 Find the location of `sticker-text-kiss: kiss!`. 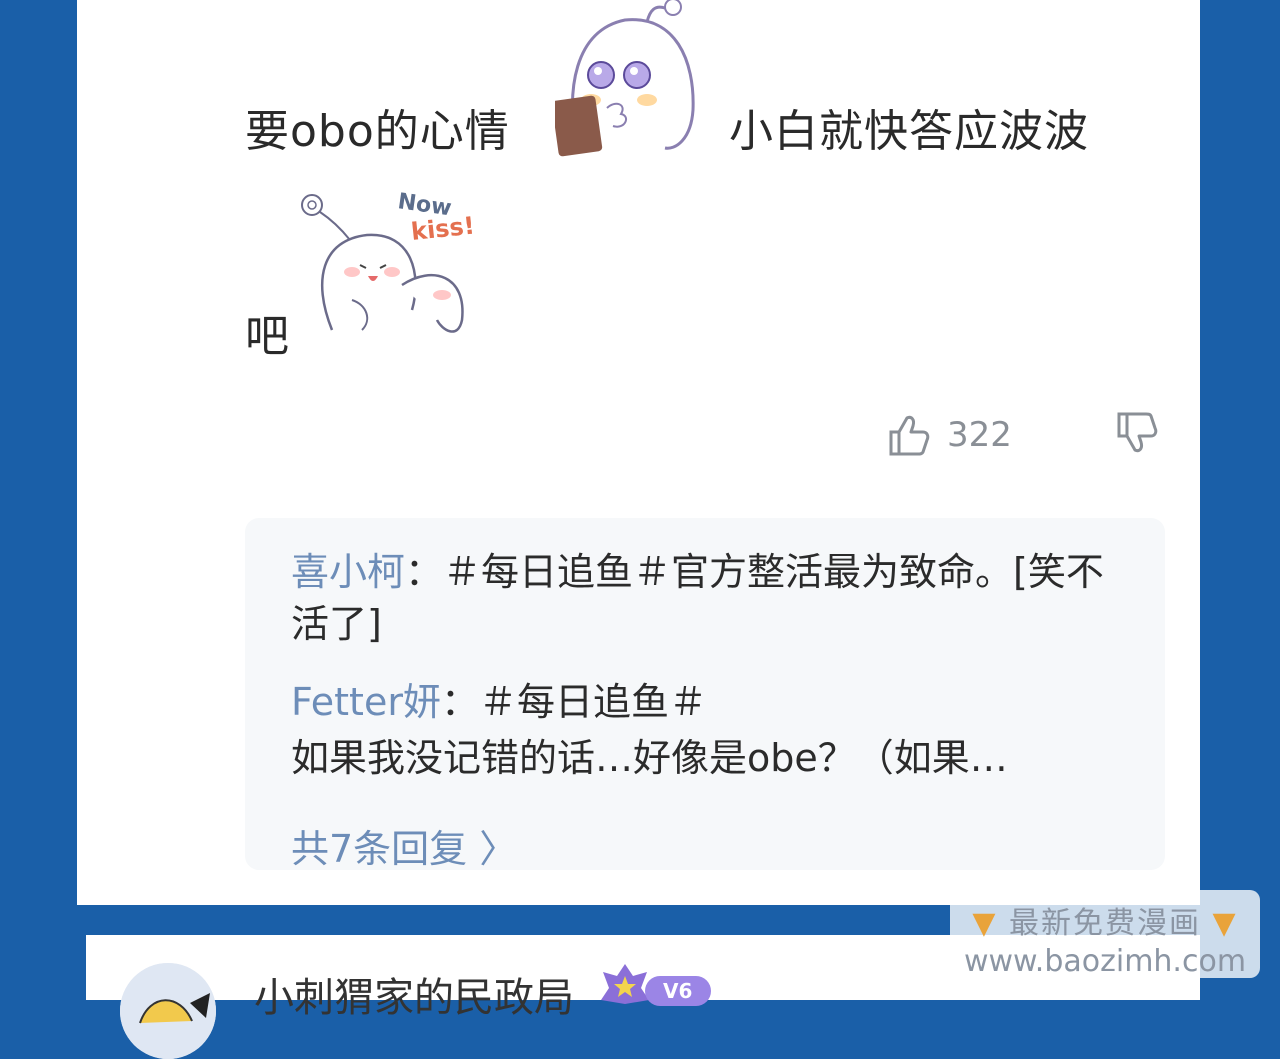

sticker-text-kiss: kiss! is located at coordinates (443, 228).